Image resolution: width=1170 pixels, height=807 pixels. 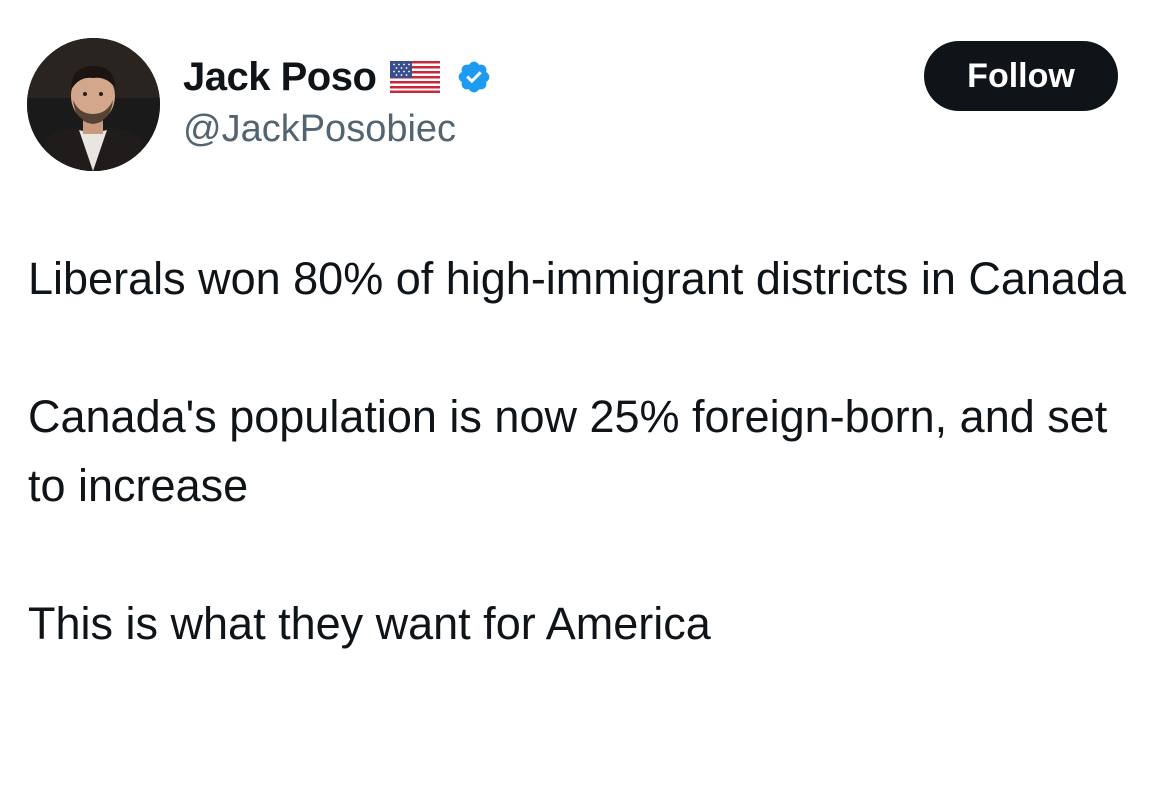 What do you see at coordinates (337, 129) in the screenshot?
I see `author-handle: @JackPosobiec` at bounding box center [337, 129].